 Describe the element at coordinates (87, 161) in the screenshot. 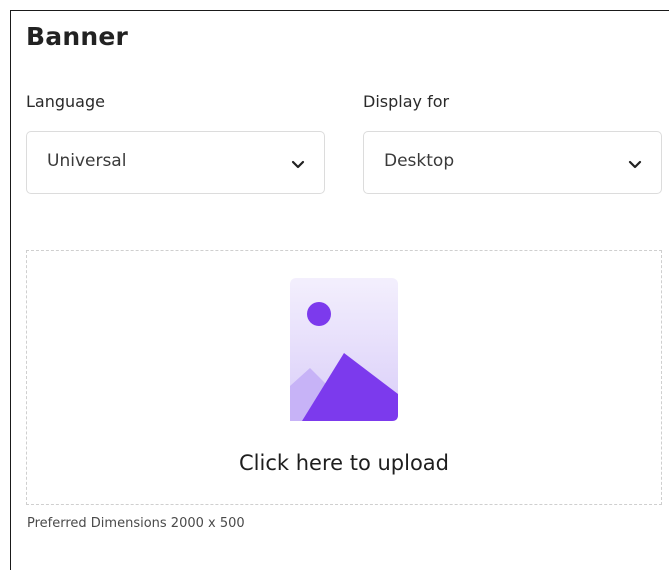

I see `language-select-value: Universal` at that location.